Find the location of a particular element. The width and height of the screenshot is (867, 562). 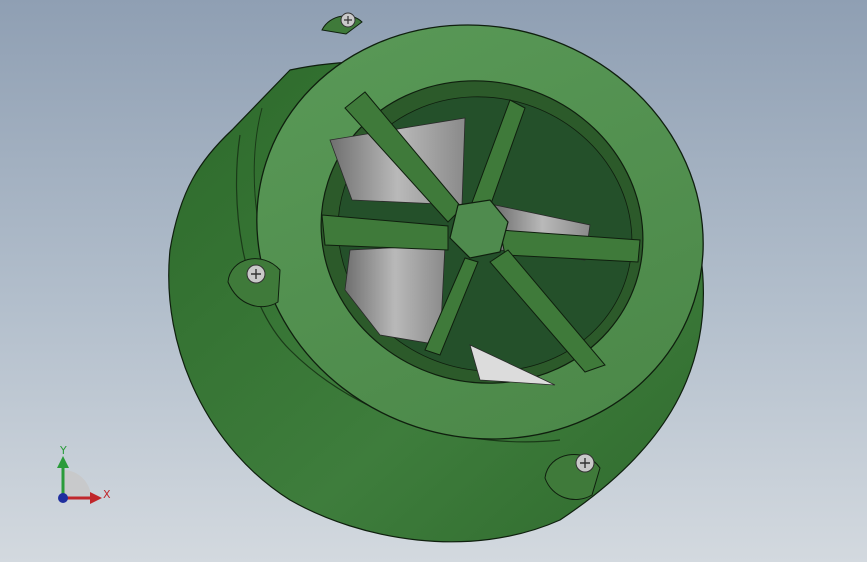

coordinate-triad: Y X is located at coordinates (84, 474).